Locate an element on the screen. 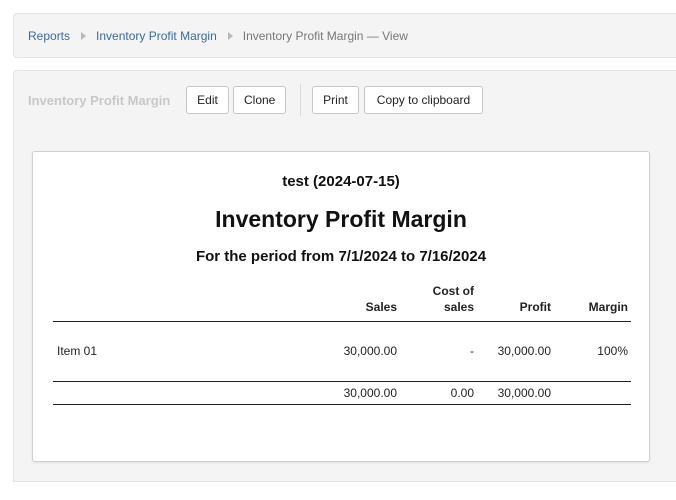  column-header-sales: Sales is located at coordinates (381, 307).